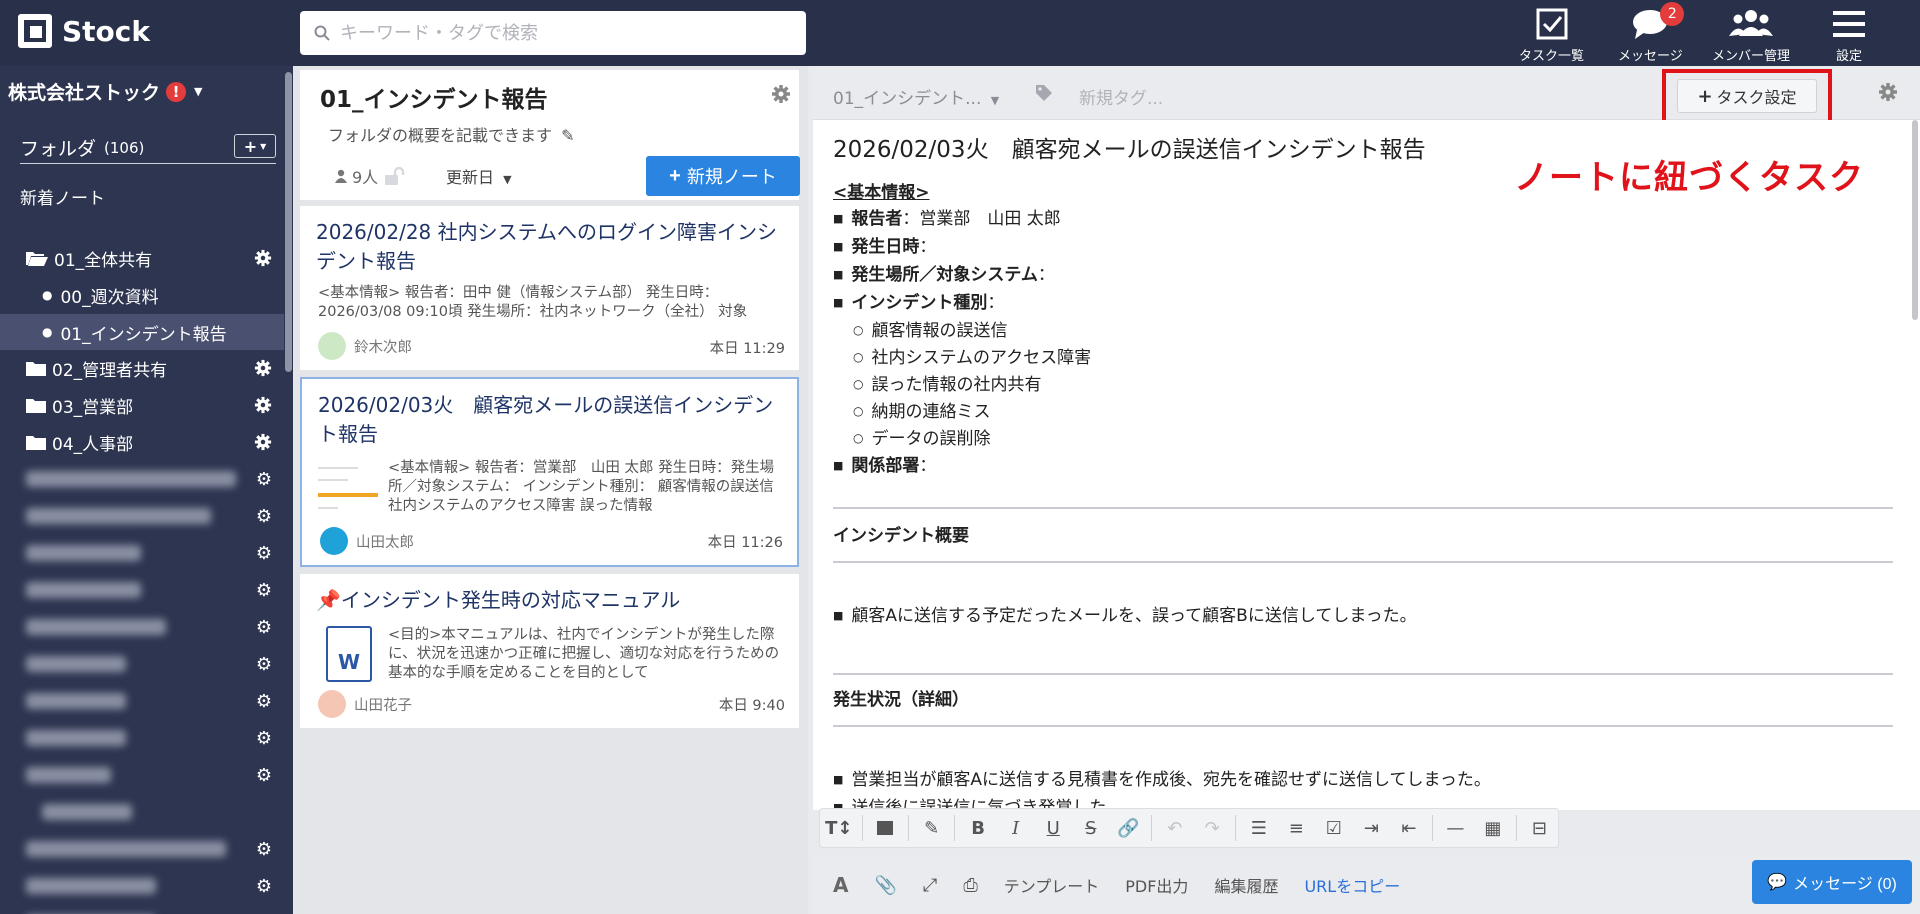  Describe the element at coordinates (1297, 828) in the screenshot. I see `numbered-list-icon: ≡` at that location.